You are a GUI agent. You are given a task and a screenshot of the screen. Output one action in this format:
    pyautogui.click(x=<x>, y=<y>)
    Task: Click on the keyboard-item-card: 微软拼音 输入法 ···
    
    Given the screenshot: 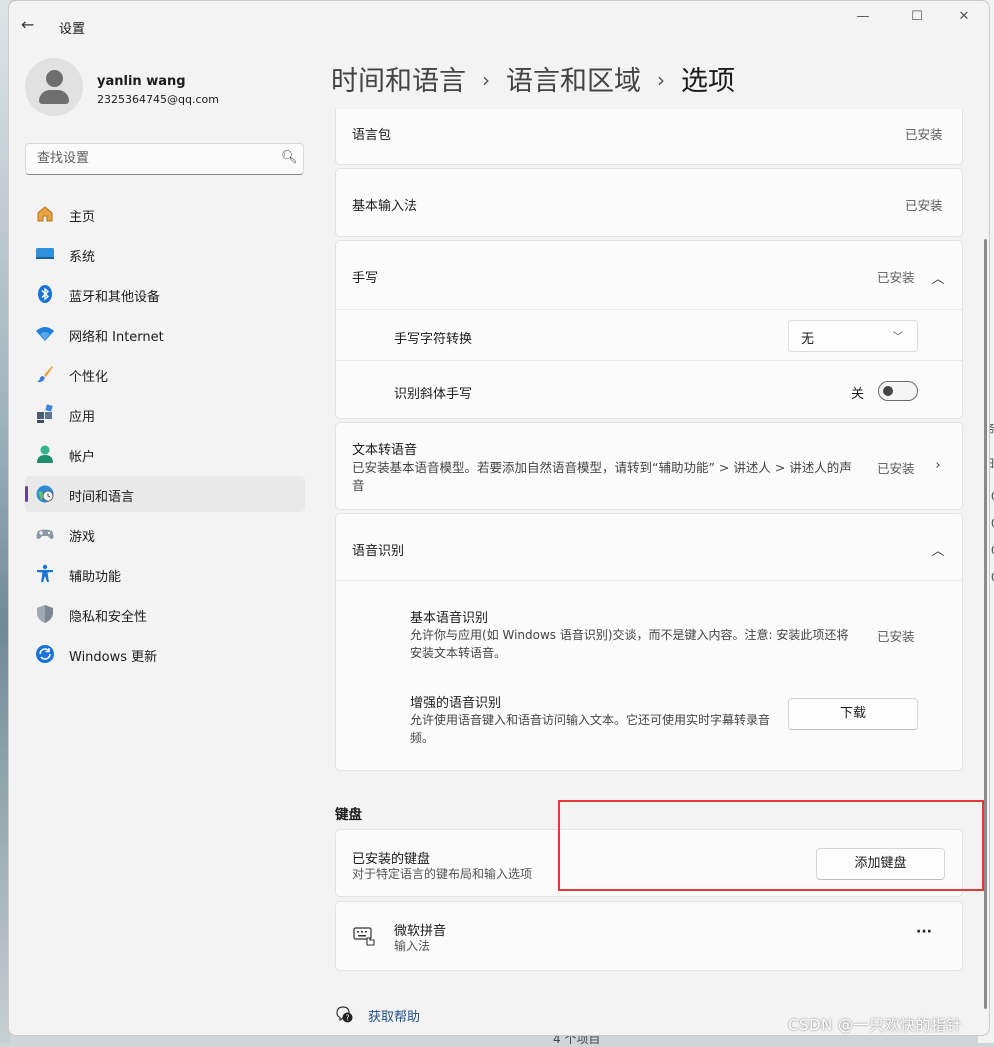 What is the action you would take?
    pyautogui.click(x=649, y=936)
    